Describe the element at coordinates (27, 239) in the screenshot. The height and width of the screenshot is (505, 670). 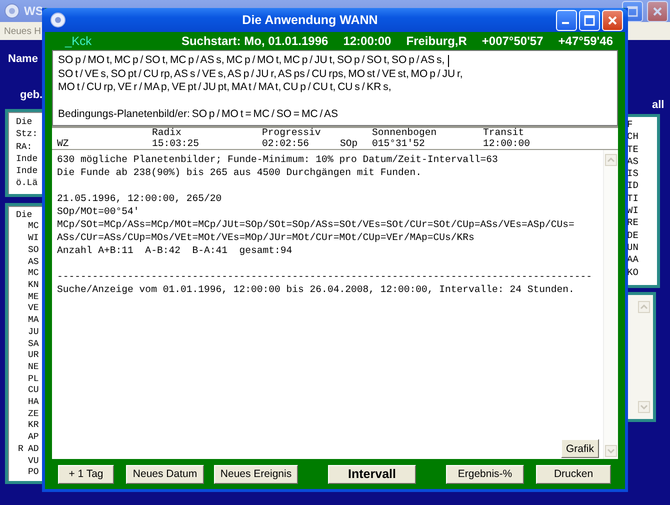
I see `list-item: WI` at that location.